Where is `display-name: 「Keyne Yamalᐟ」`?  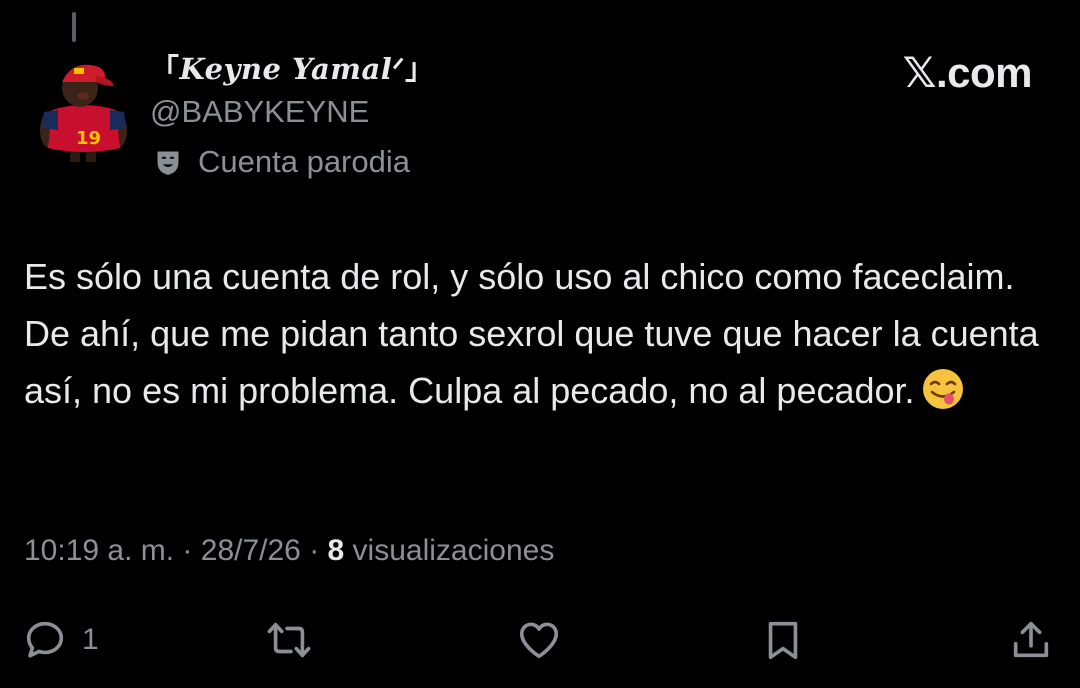 display-name: 「Keyne Yamalᐟ」 is located at coordinates (292, 69).